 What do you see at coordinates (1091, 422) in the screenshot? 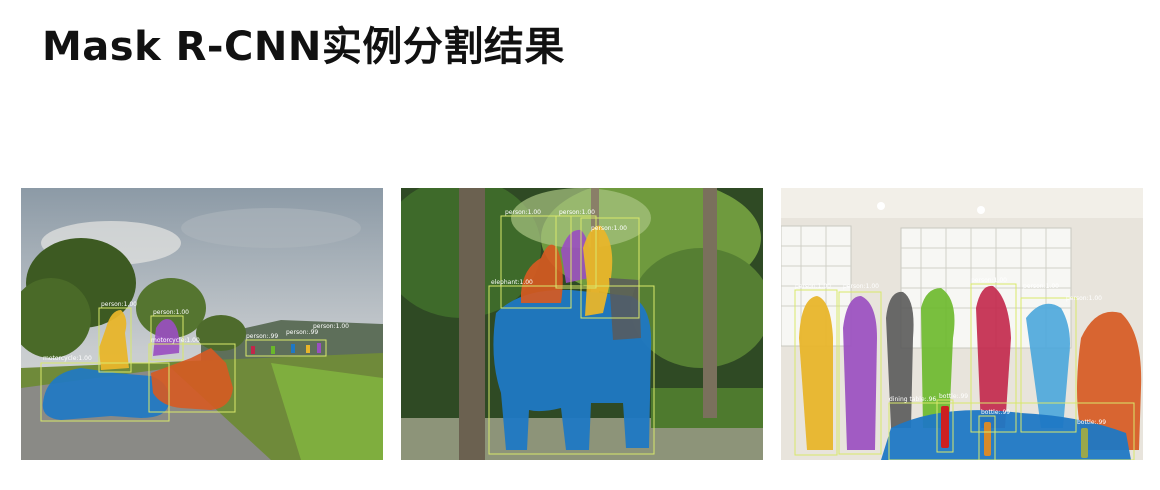
I see `label-bottle-3: bottle:.99` at bounding box center [1091, 422].